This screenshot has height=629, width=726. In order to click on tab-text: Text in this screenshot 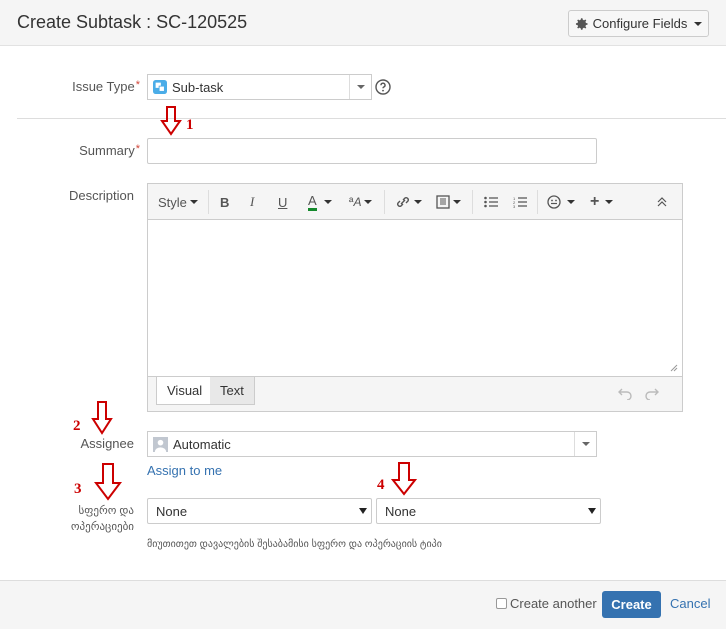, I will do `click(232, 391)`.